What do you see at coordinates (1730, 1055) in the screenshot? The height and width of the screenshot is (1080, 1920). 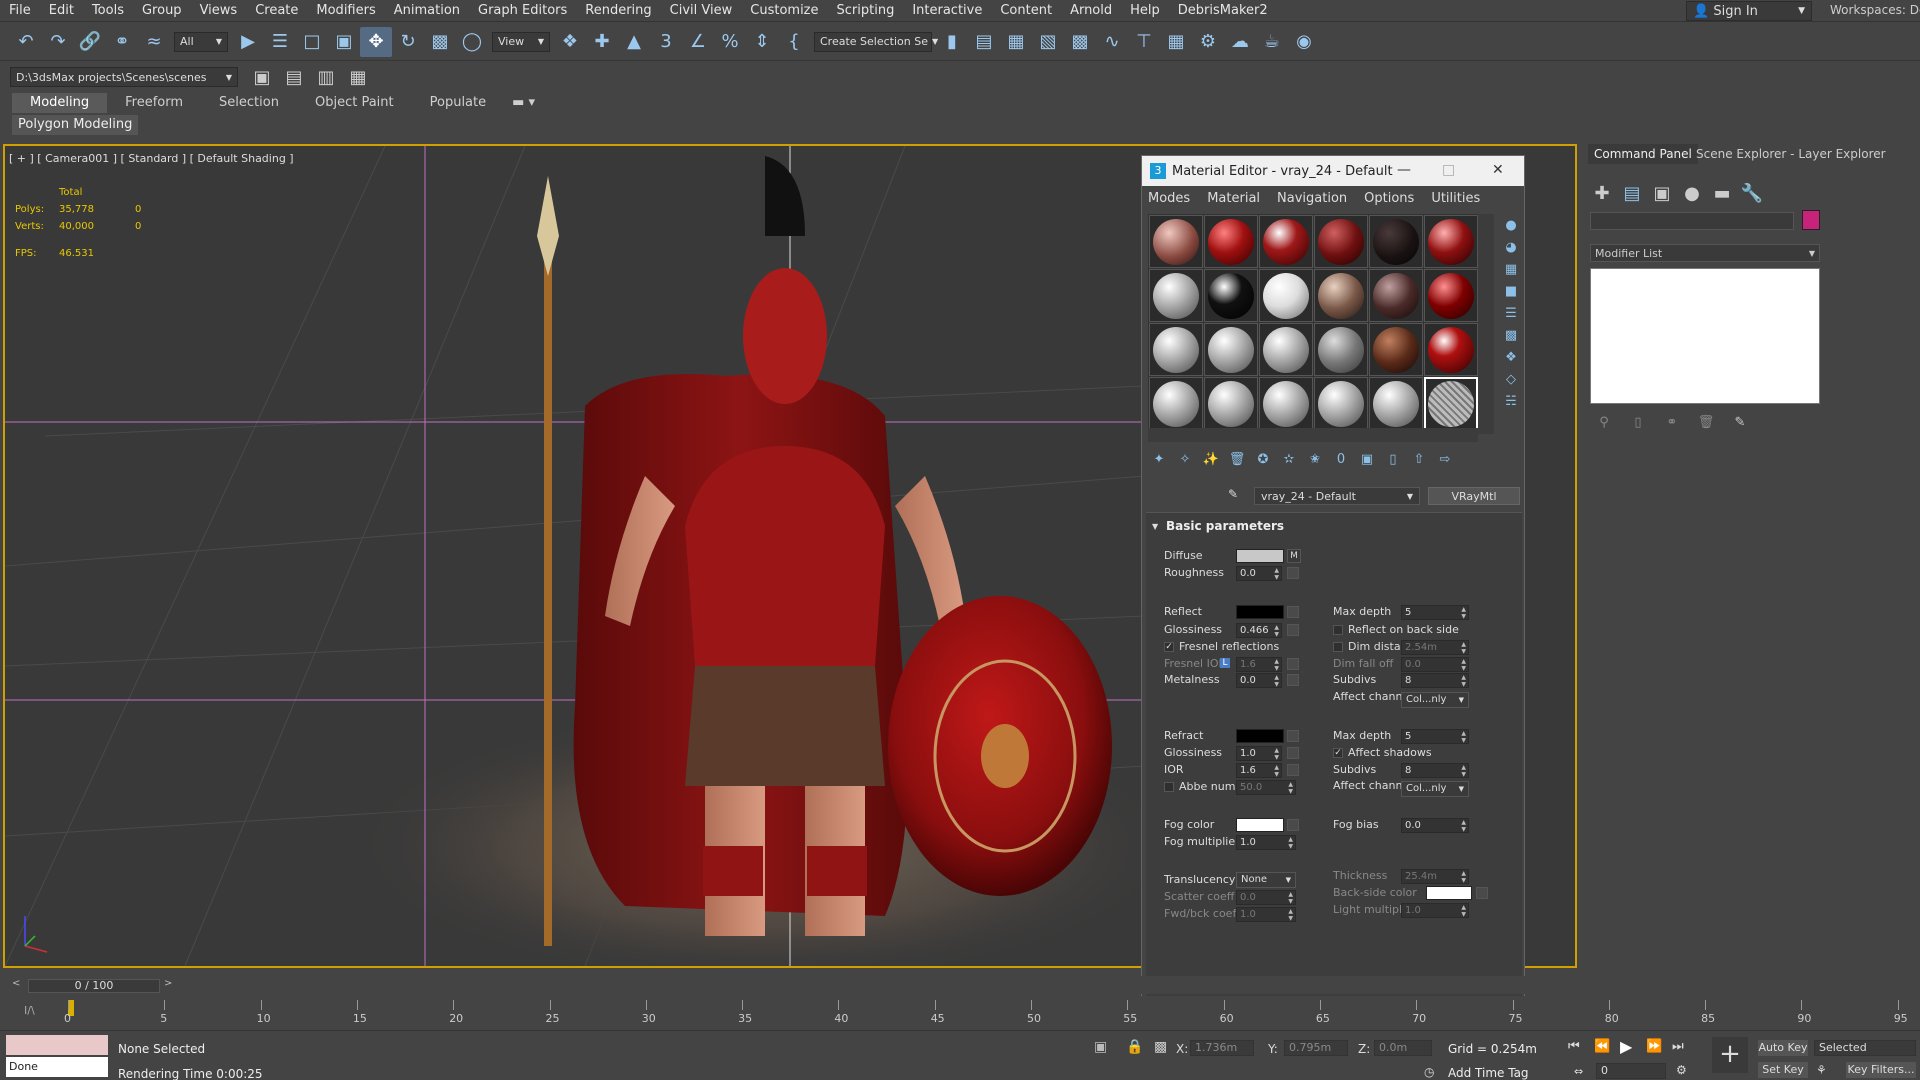 I see `set-keys-icon: +` at bounding box center [1730, 1055].